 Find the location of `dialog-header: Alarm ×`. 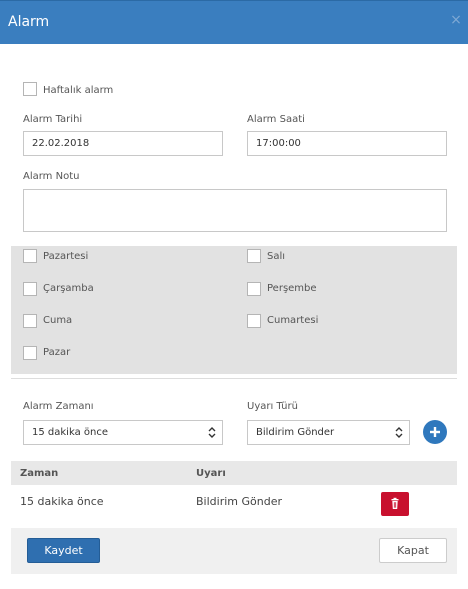

dialog-header: Alarm × is located at coordinates (234, 22).